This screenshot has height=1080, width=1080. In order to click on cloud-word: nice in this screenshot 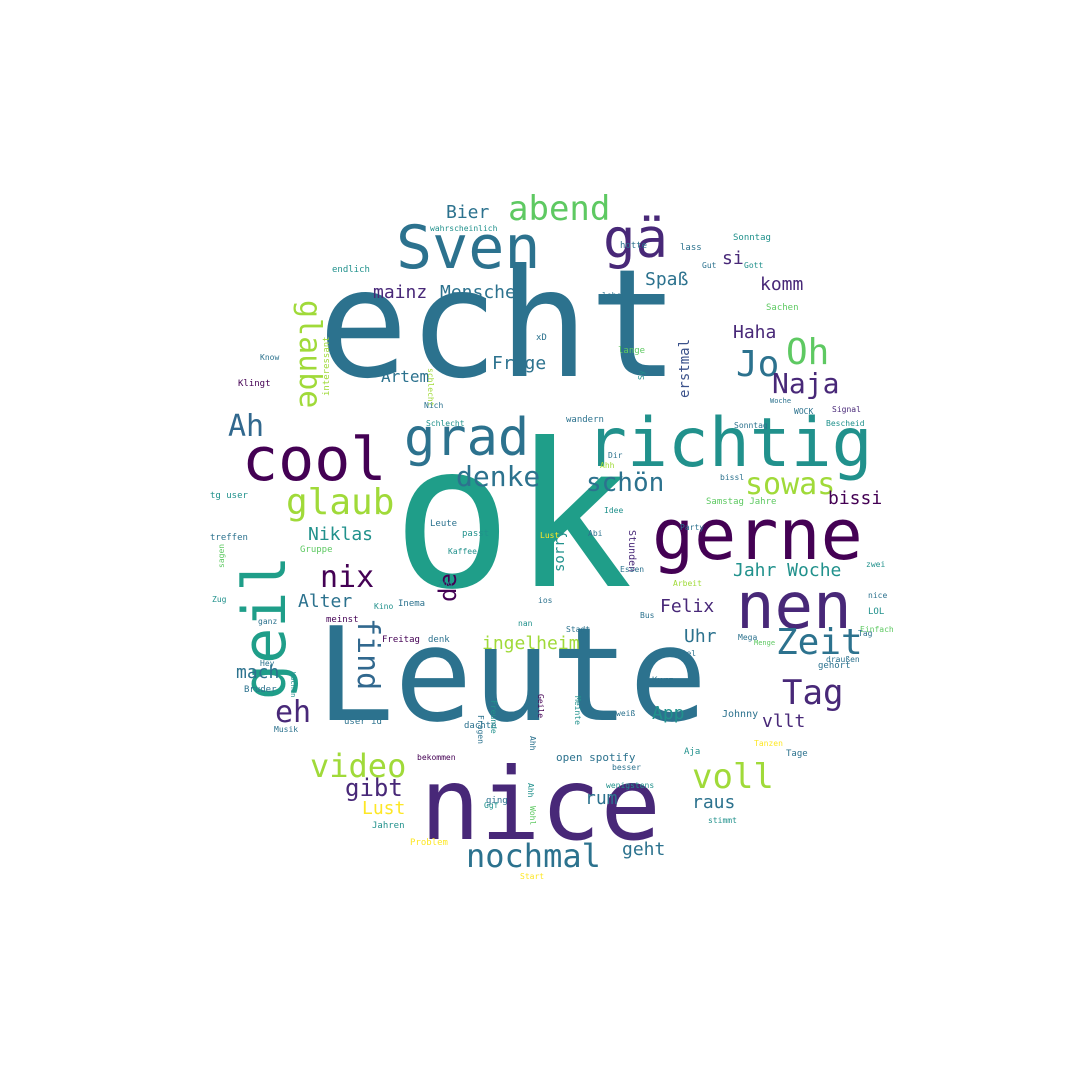, I will do `click(878, 595)`.